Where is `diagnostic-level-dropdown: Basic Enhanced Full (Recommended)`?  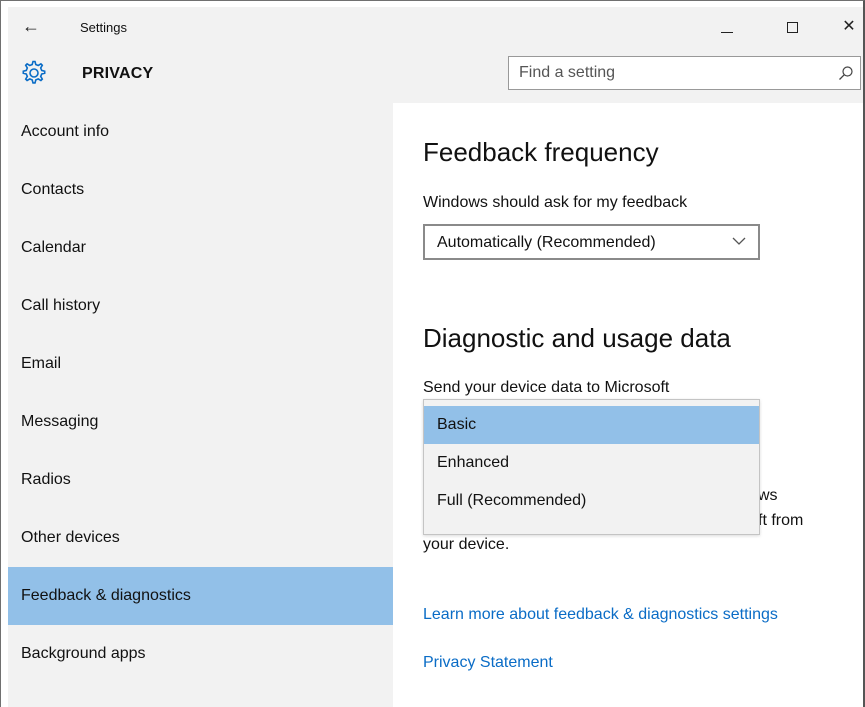
diagnostic-level-dropdown: Basic Enhanced Full (Recommended) is located at coordinates (591, 467).